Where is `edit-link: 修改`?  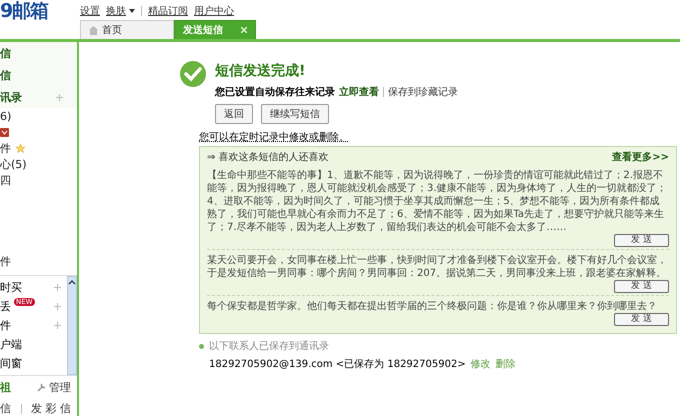
edit-link: 修改 is located at coordinates (480, 364).